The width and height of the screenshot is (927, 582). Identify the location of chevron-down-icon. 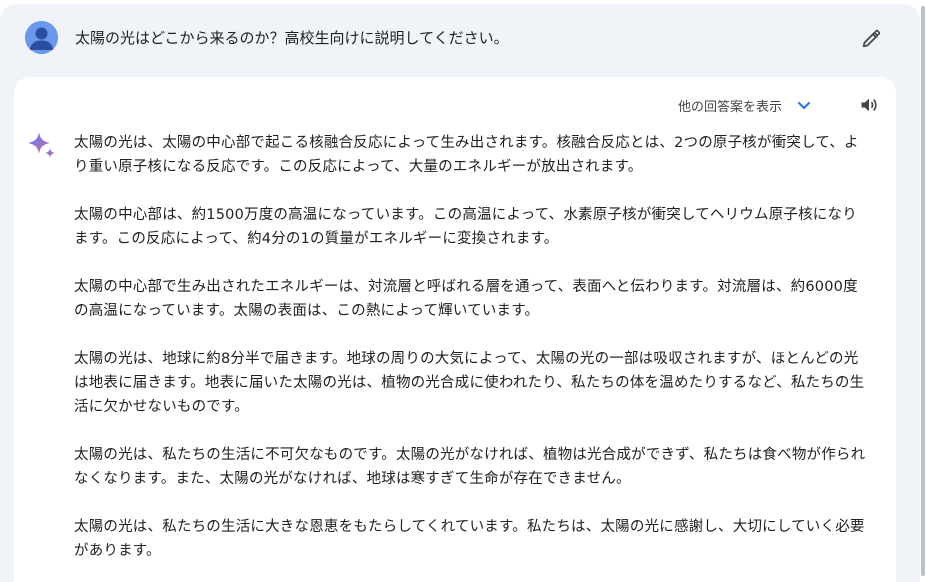
(804, 105).